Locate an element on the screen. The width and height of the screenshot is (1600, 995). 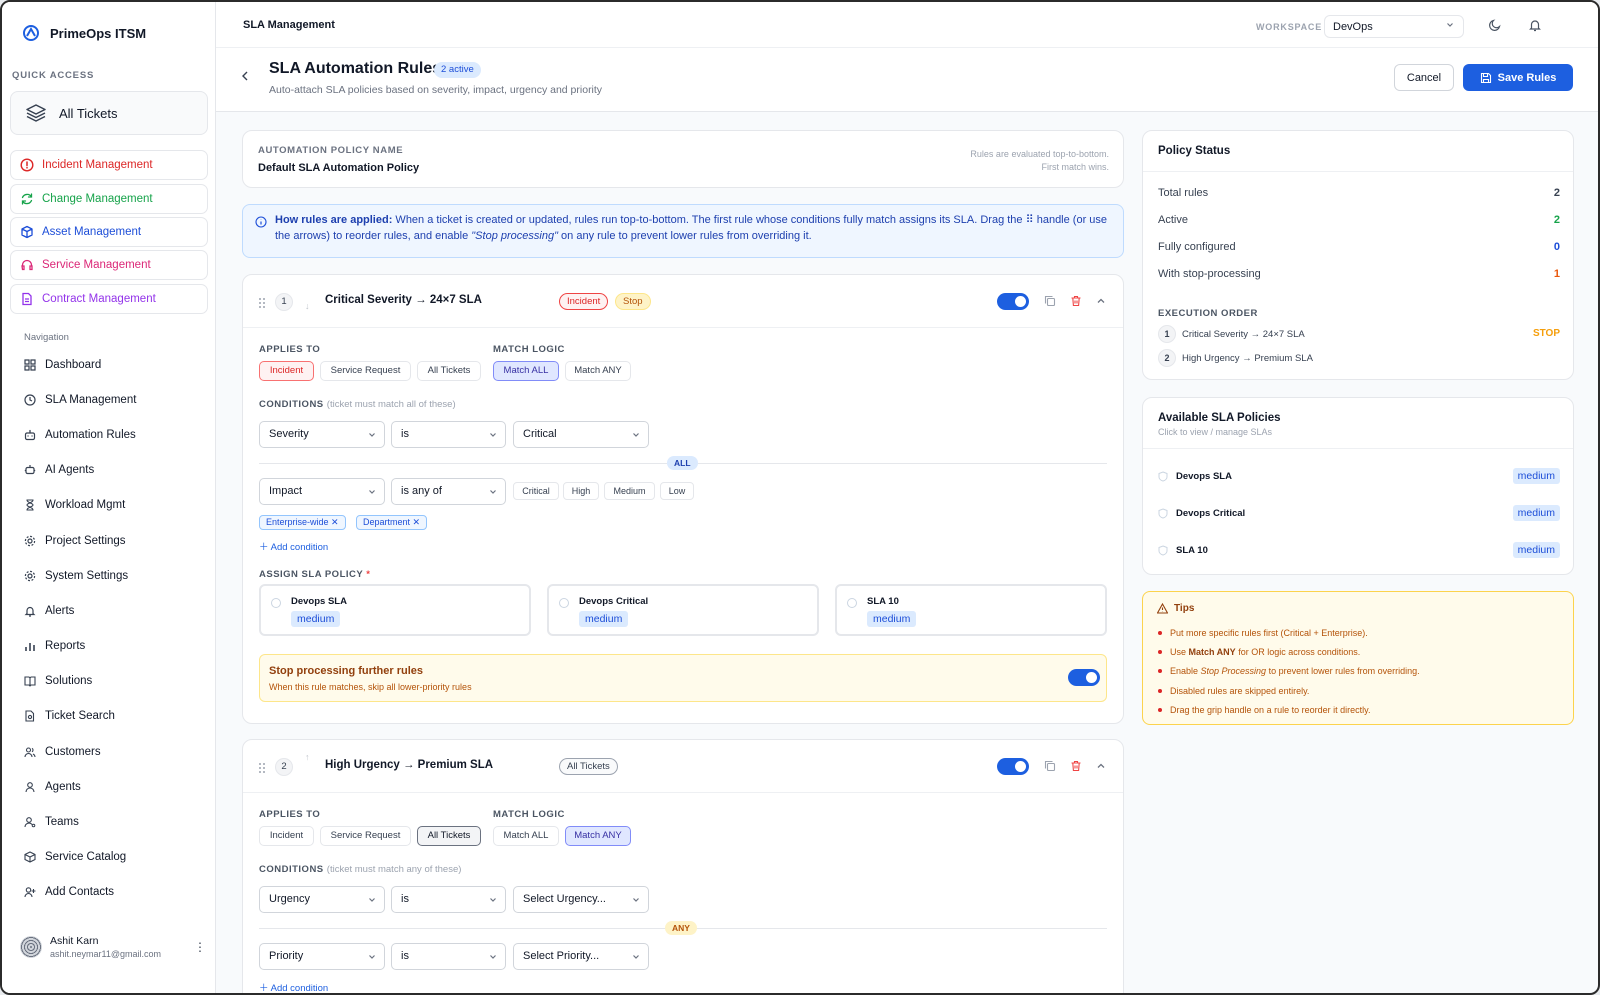
impact-option-low: Low is located at coordinates (677, 491).